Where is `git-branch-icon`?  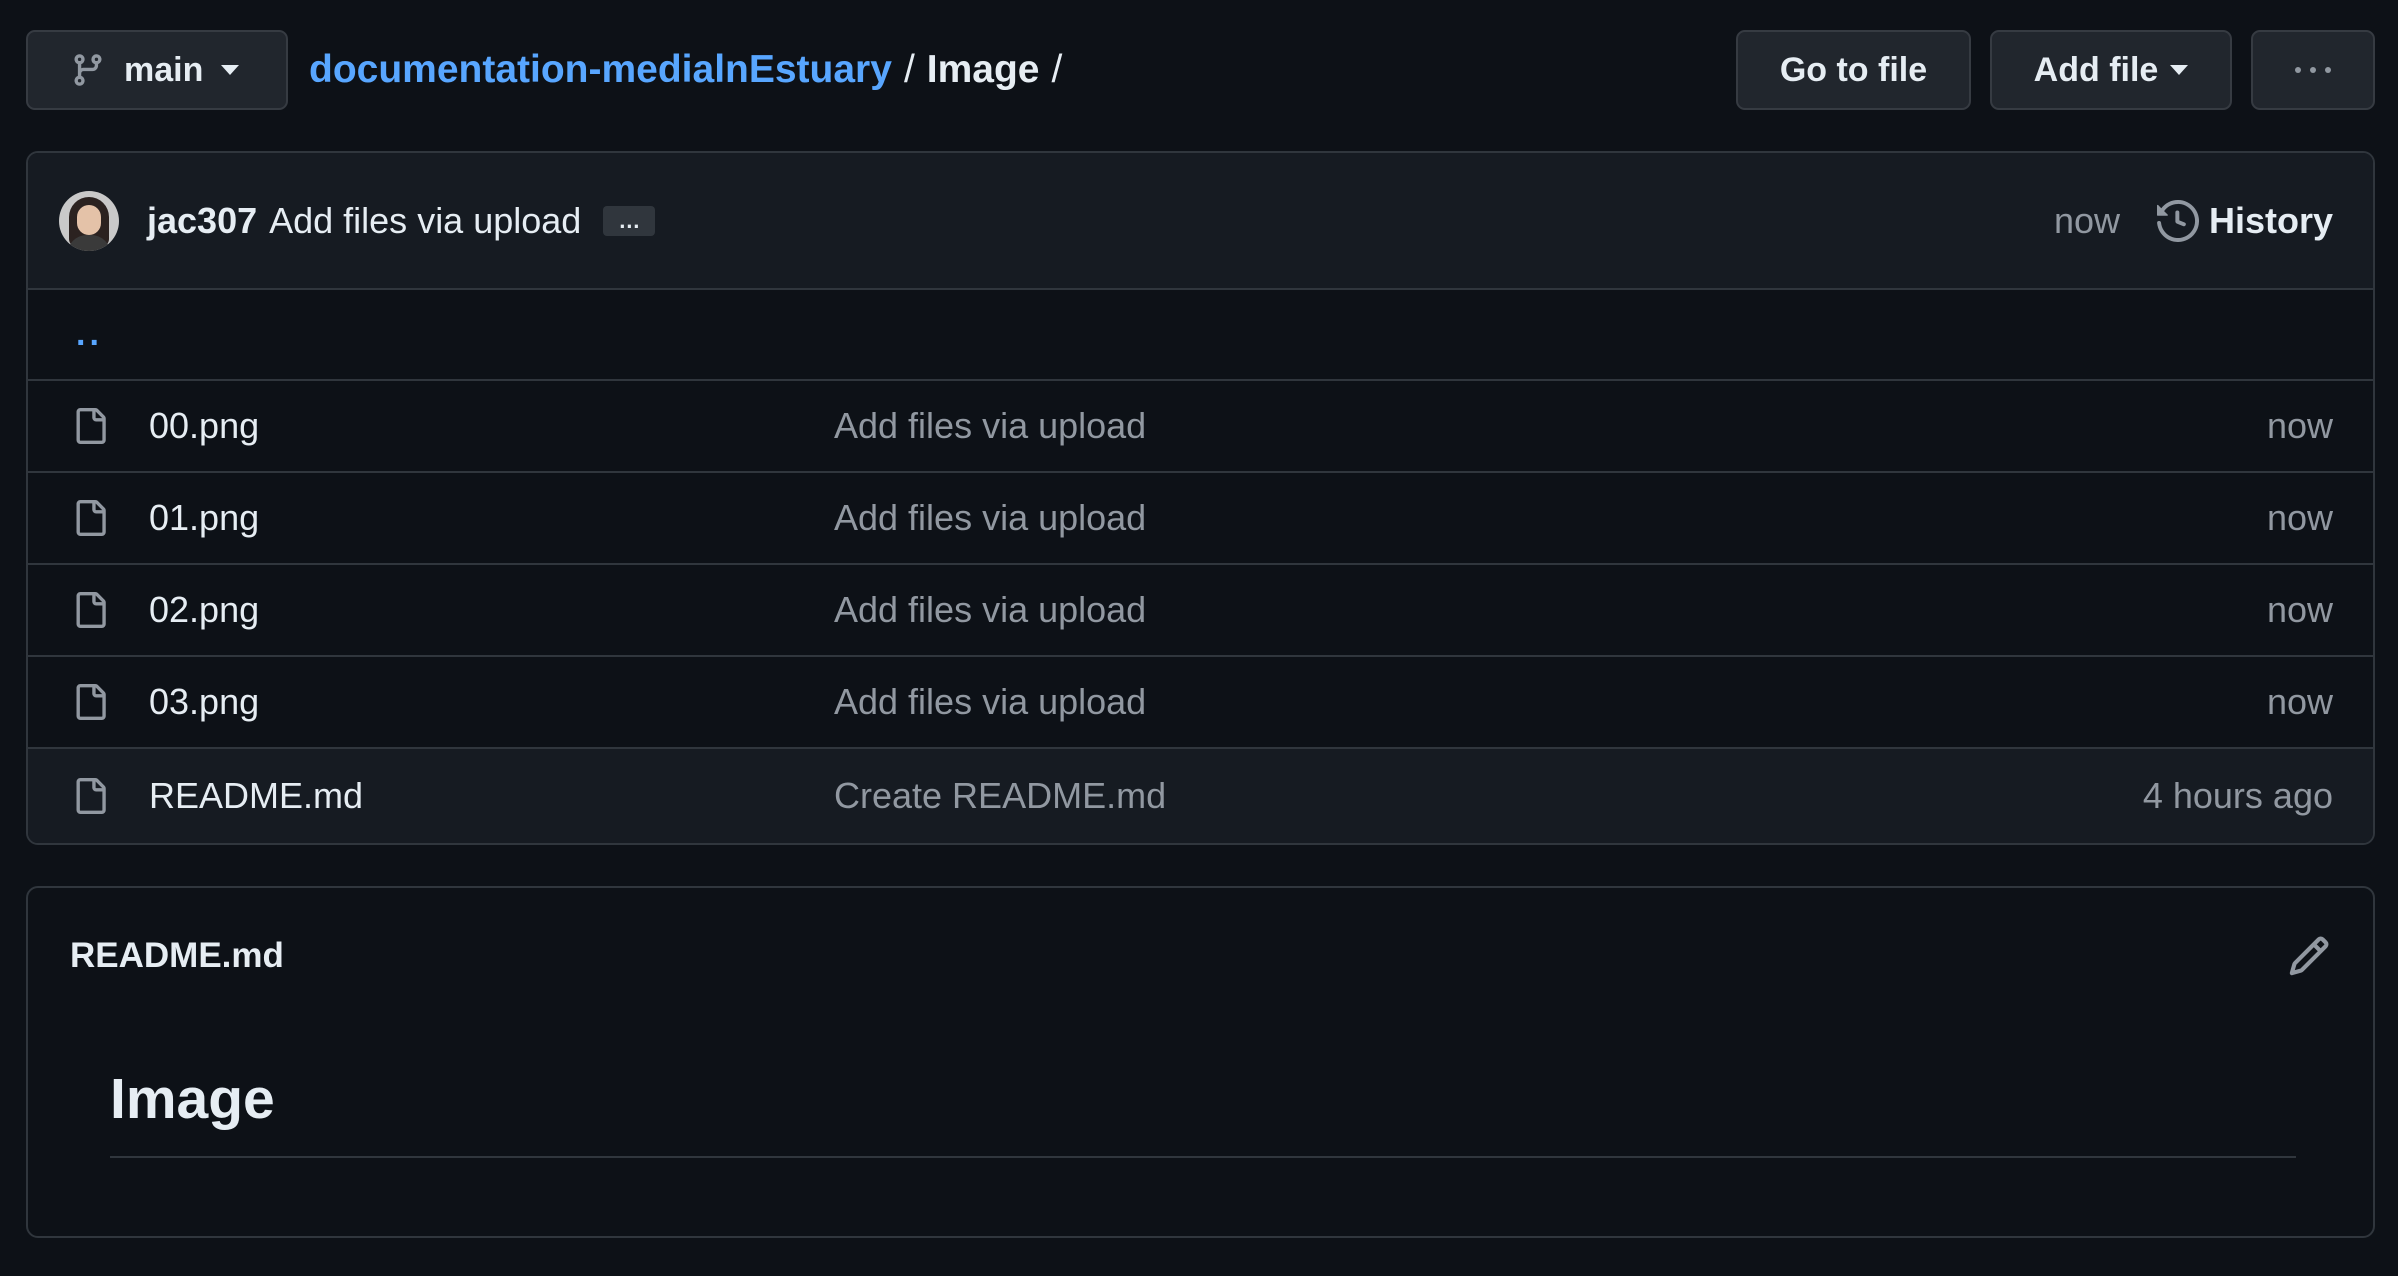
git-branch-icon is located at coordinates (88, 70).